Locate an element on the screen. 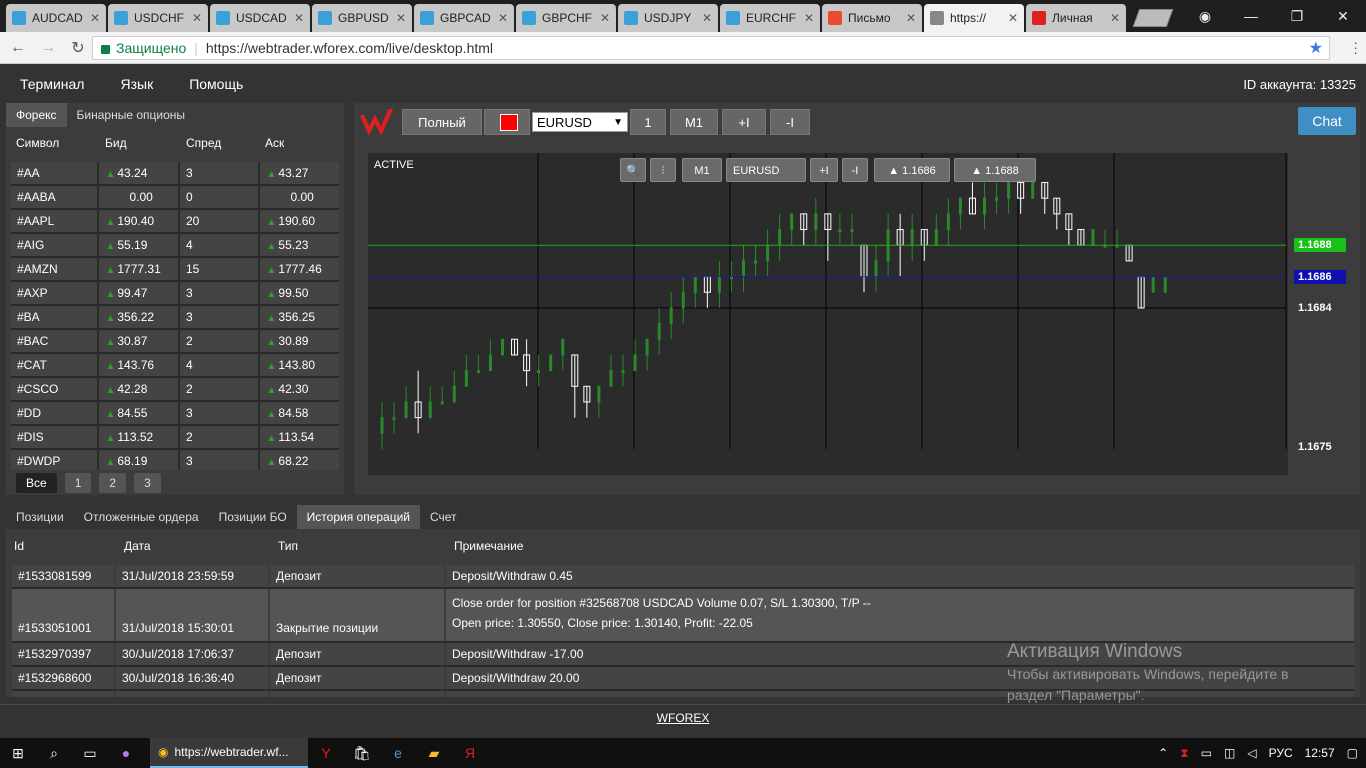  edge-icon: e is located at coordinates (398, 753).